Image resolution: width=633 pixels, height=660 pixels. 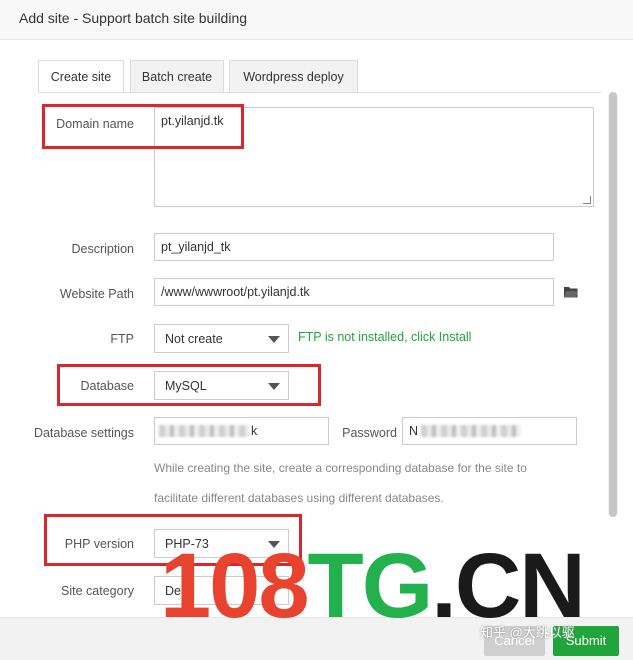 What do you see at coordinates (81, 76) in the screenshot?
I see `tab-create-site: Create site` at bounding box center [81, 76].